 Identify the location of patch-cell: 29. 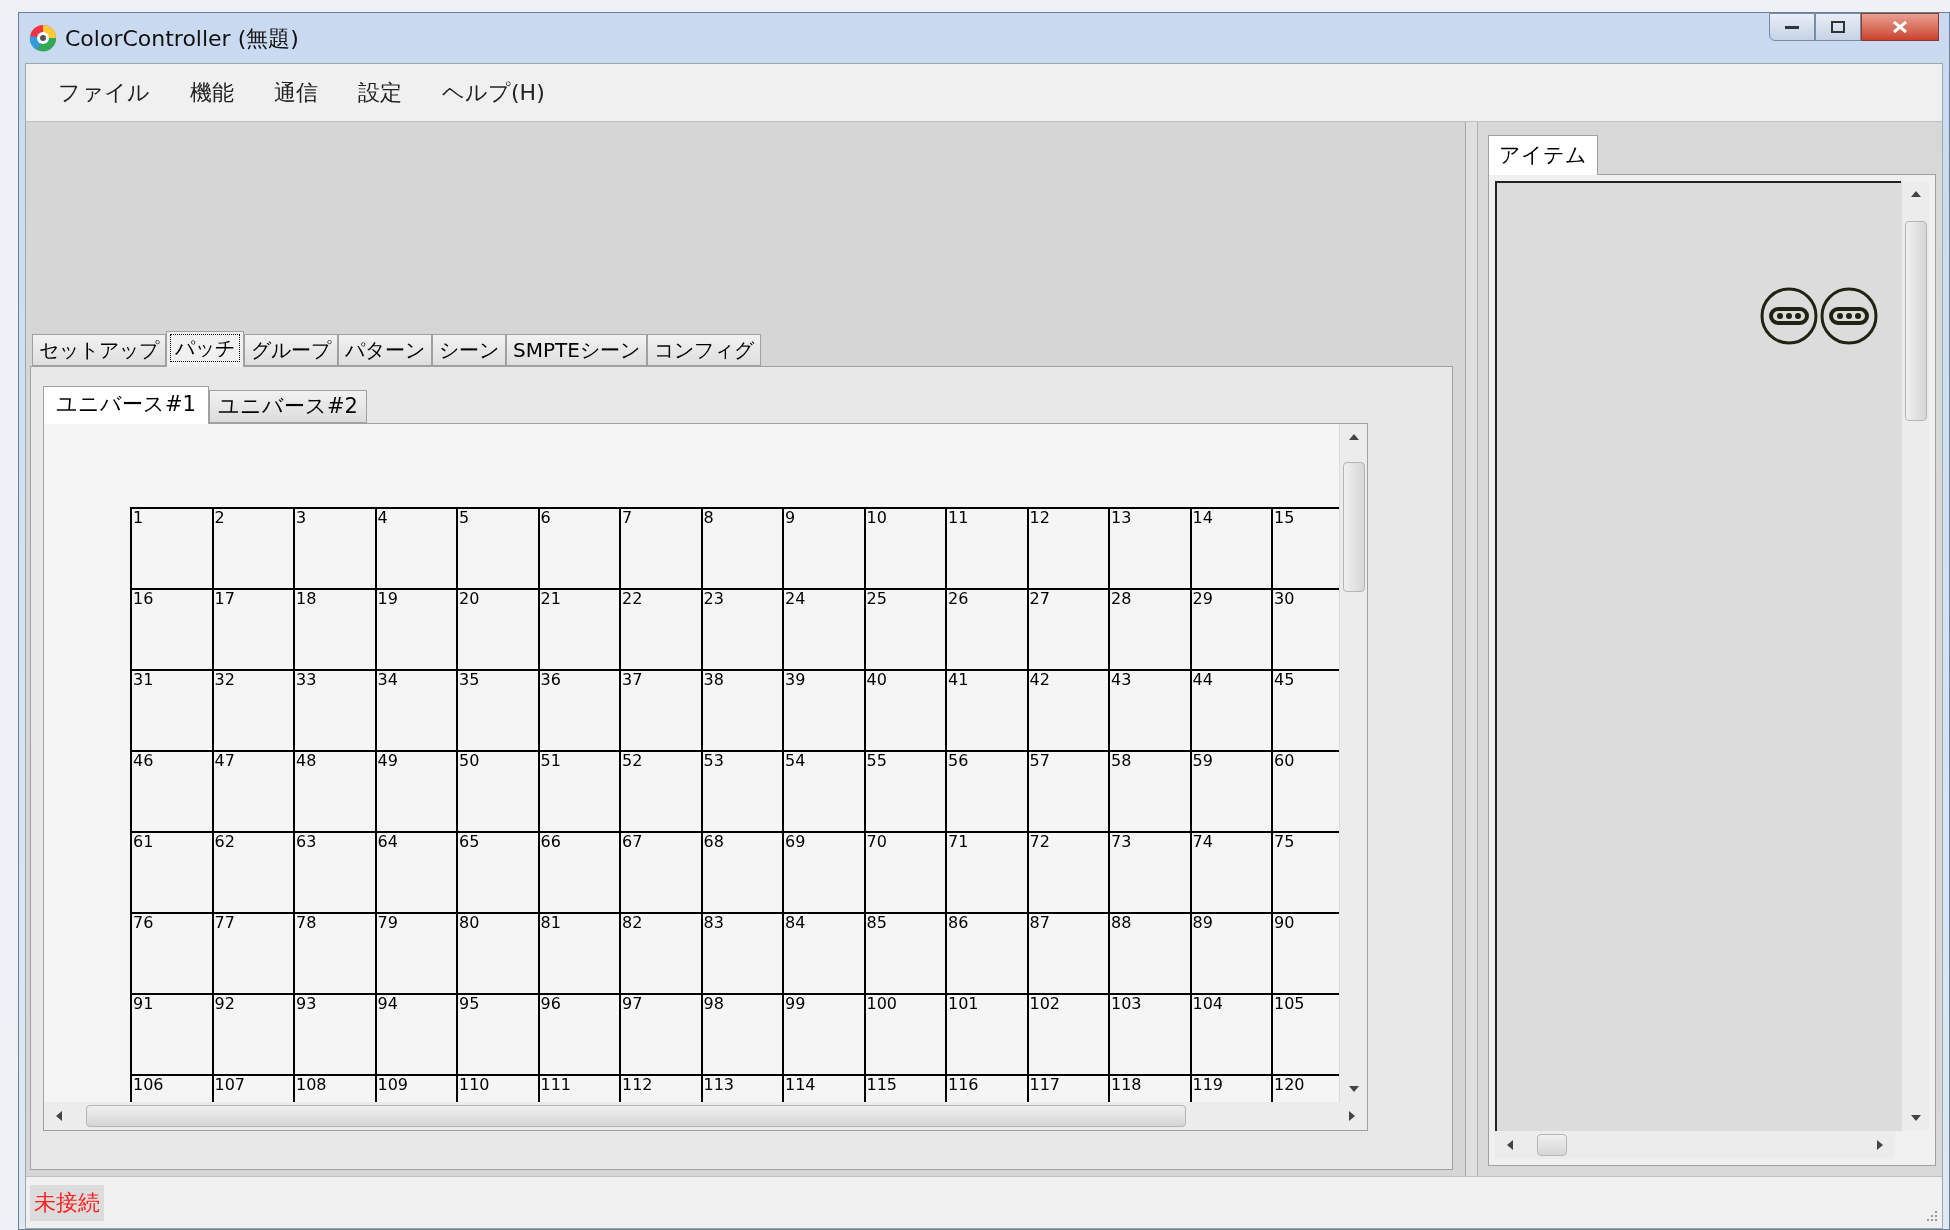
(1230, 628).